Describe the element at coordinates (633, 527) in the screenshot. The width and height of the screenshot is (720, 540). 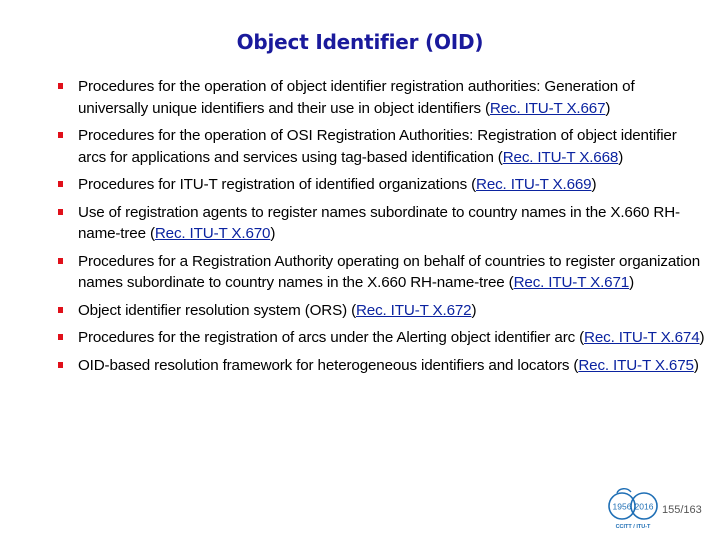
I see `logo-caption: CCITT / ITU-T` at that location.